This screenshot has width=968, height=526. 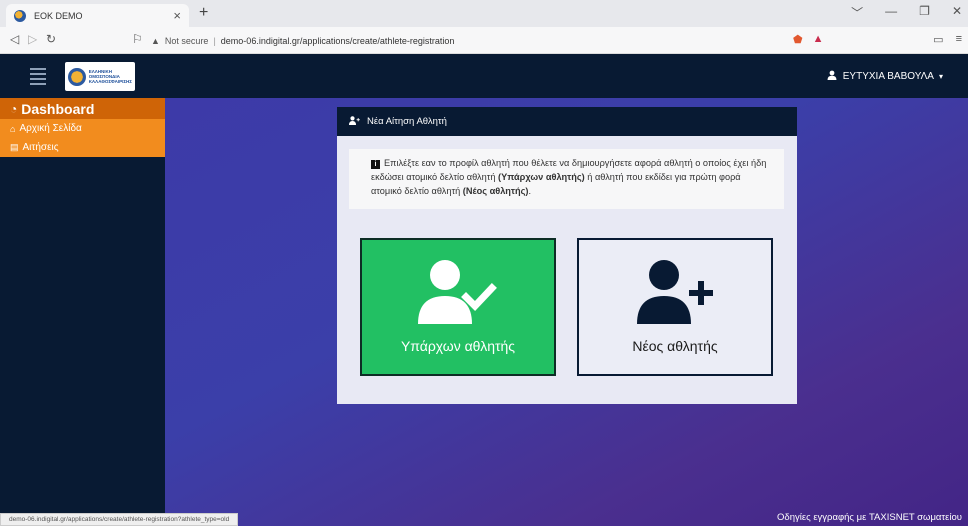 What do you see at coordinates (891, 12) in the screenshot?
I see `minimize-icon: —` at bounding box center [891, 12].